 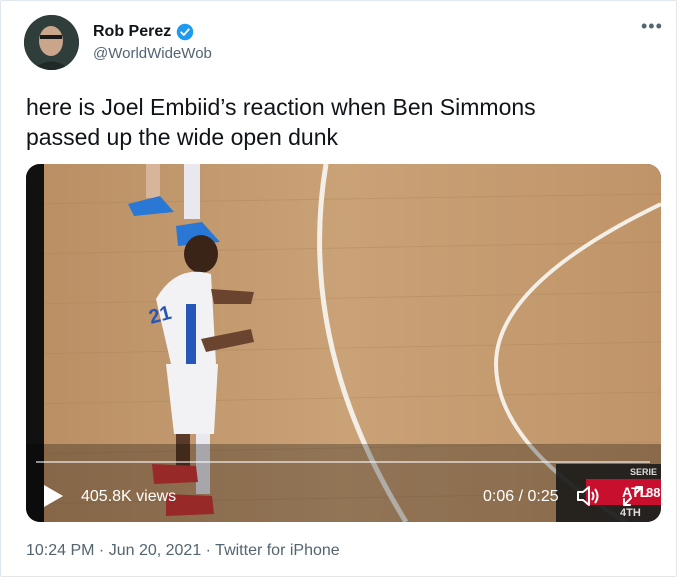 I want to click on author-name: Rob Perez, so click(x=132, y=32).